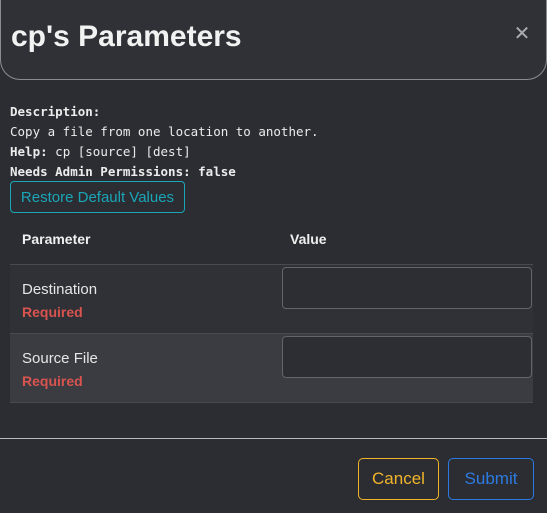 The width and height of the screenshot is (547, 513). I want to click on parameter-cell: Source File Required, so click(145, 368).